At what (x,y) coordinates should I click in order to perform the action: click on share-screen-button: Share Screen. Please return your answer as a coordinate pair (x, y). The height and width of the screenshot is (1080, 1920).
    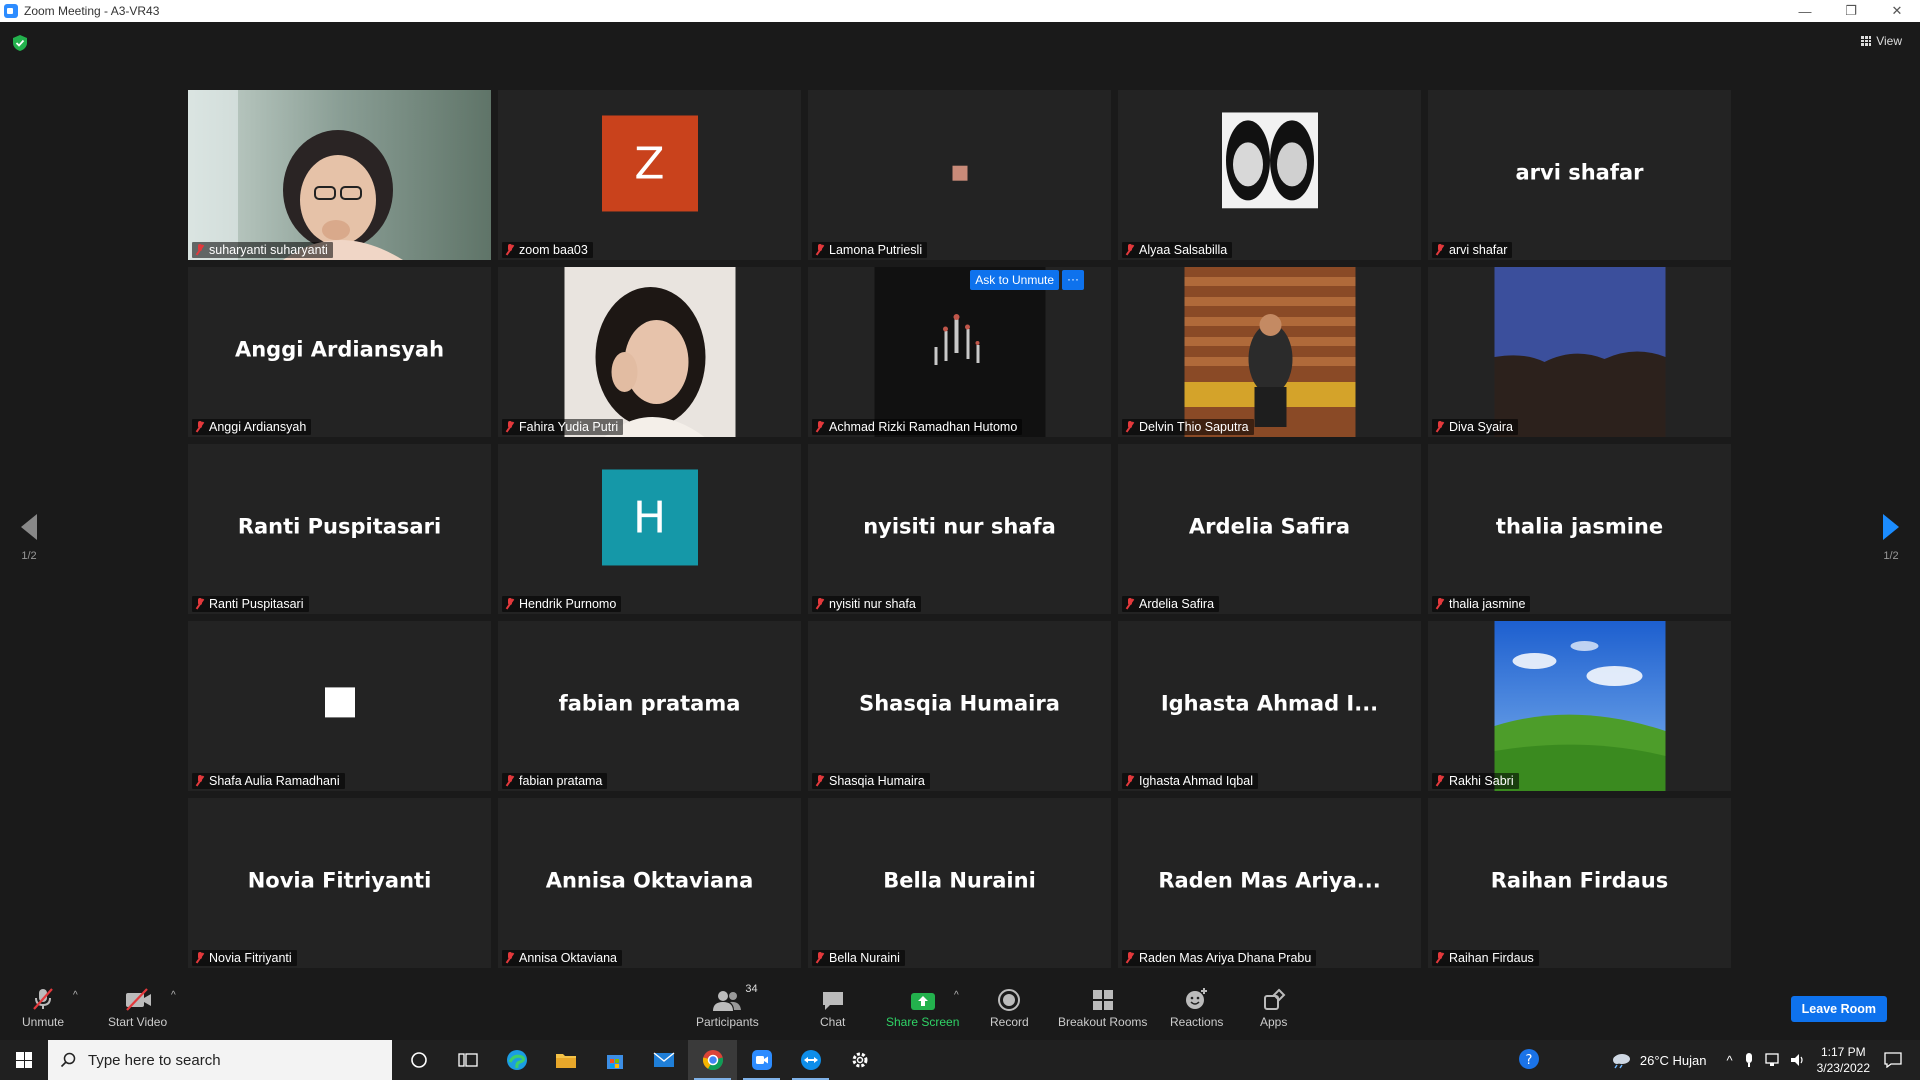
    Looking at the image, I should click on (922, 1007).